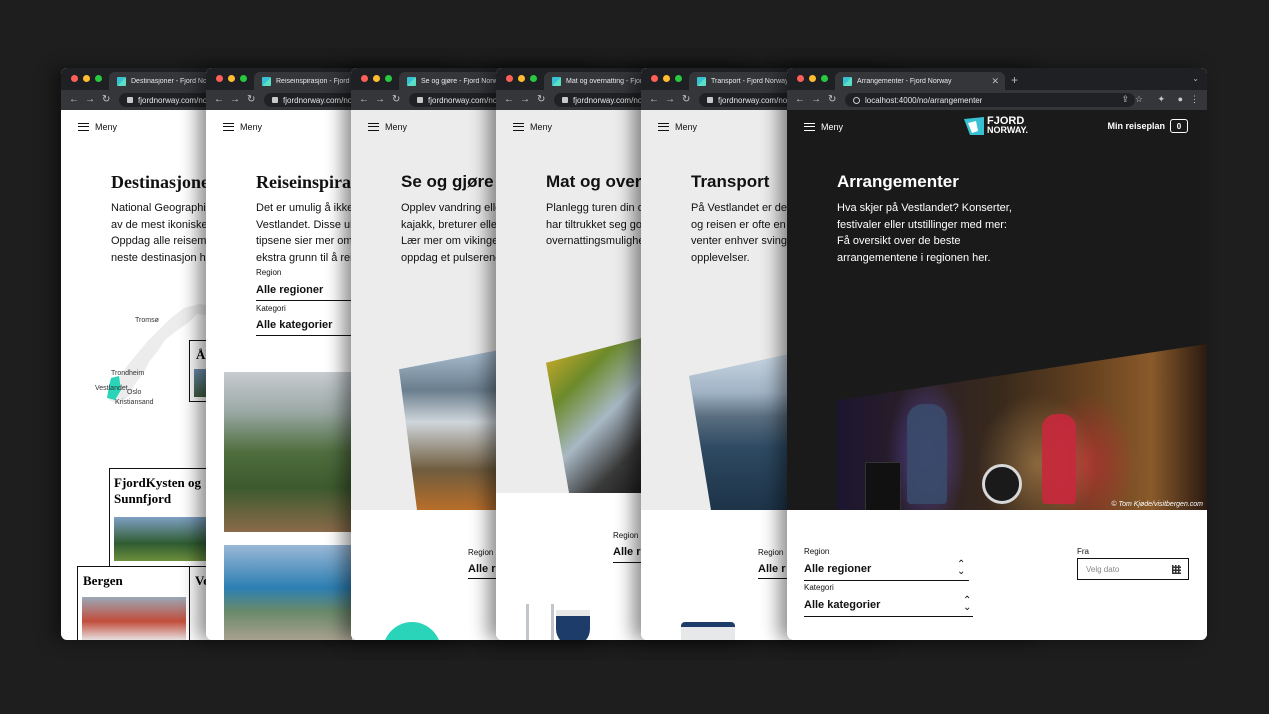 This screenshot has height=714, width=1269. Describe the element at coordinates (1161, 99) in the screenshot. I see `extensions-puzzle-icon: ✦` at that location.